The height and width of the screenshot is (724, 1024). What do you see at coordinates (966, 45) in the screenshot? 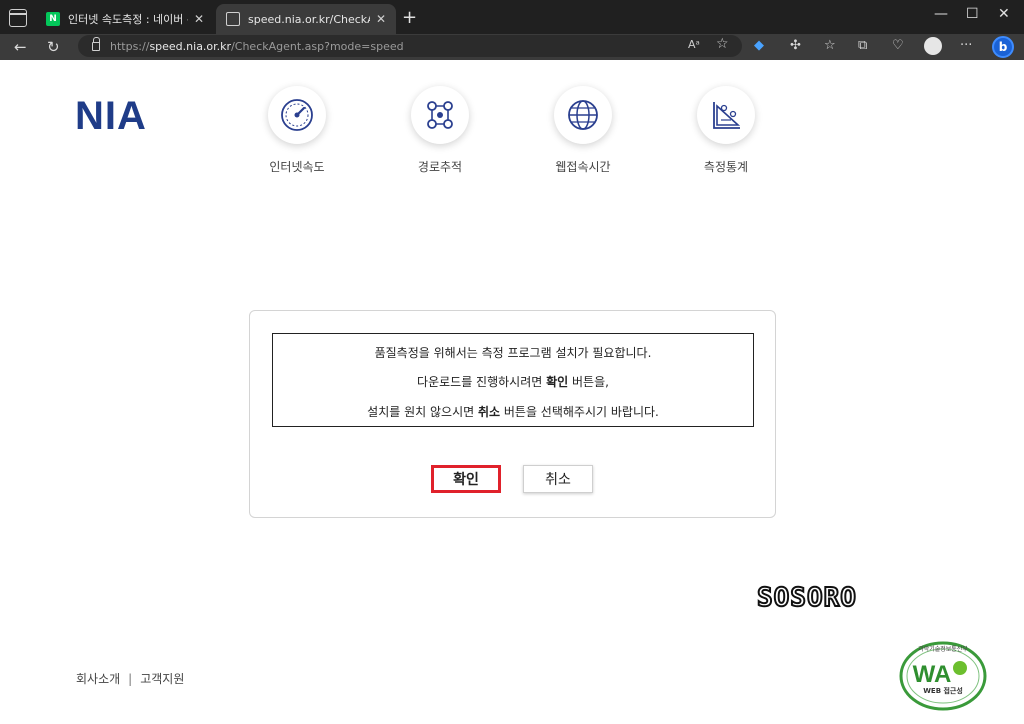
I see `more-options-icon: ···` at bounding box center [966, 45].